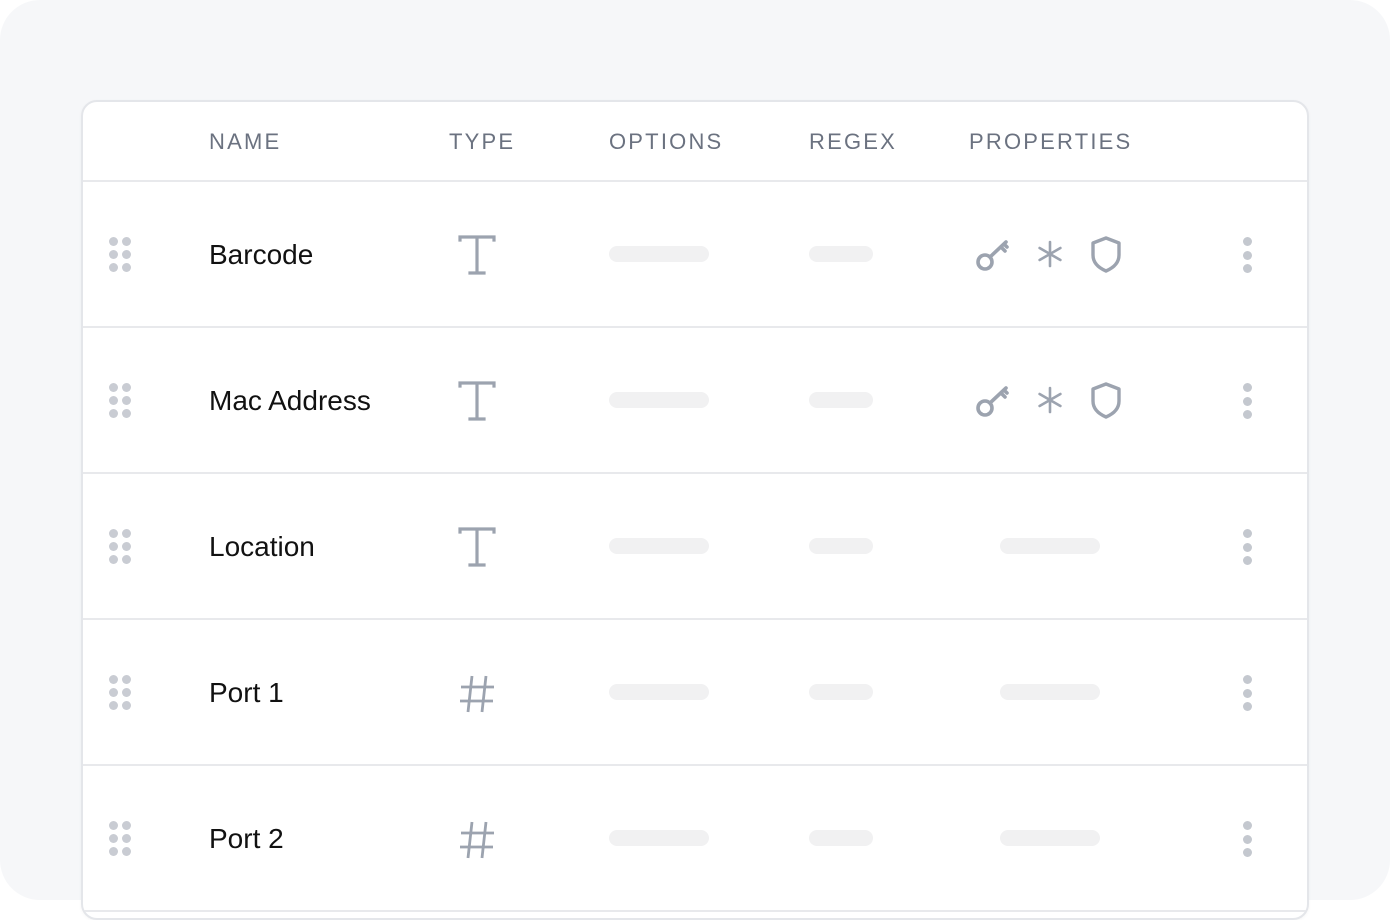 Image resolution: width=1390 pixels, height=920 pixels. What do you see at coordinates (246, 838) in the screenshot?
I see `field-name: Port 2` at bounding box center [246, 838].